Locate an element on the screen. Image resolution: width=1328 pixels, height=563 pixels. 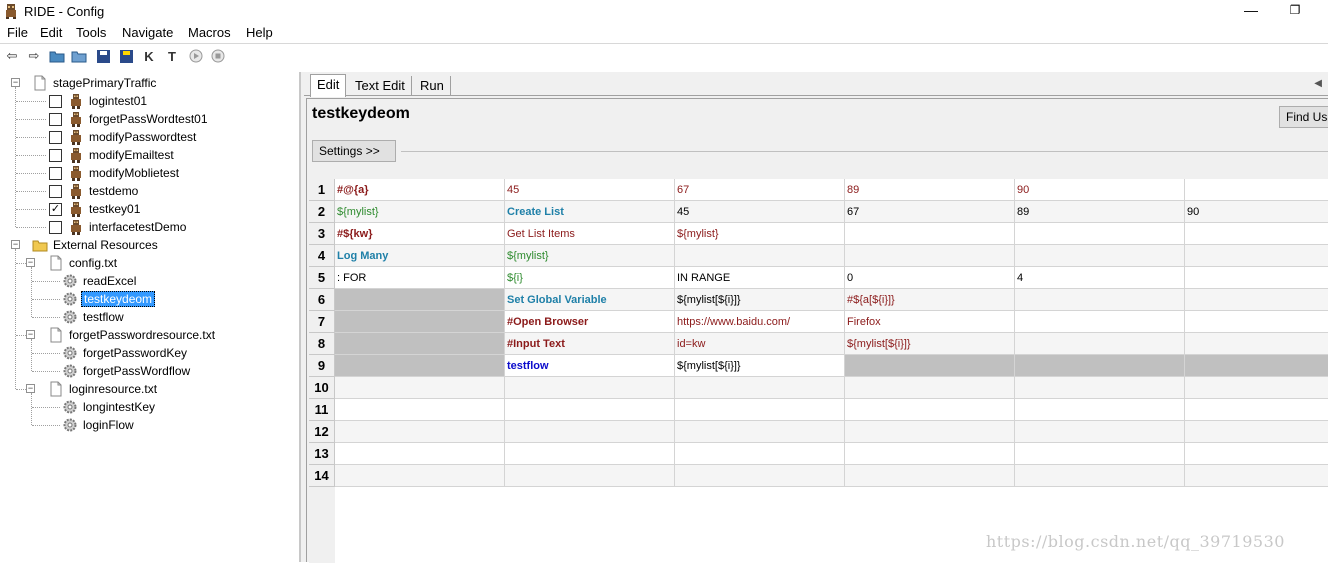
tab-run: Run is located at coordinates (432, 86).